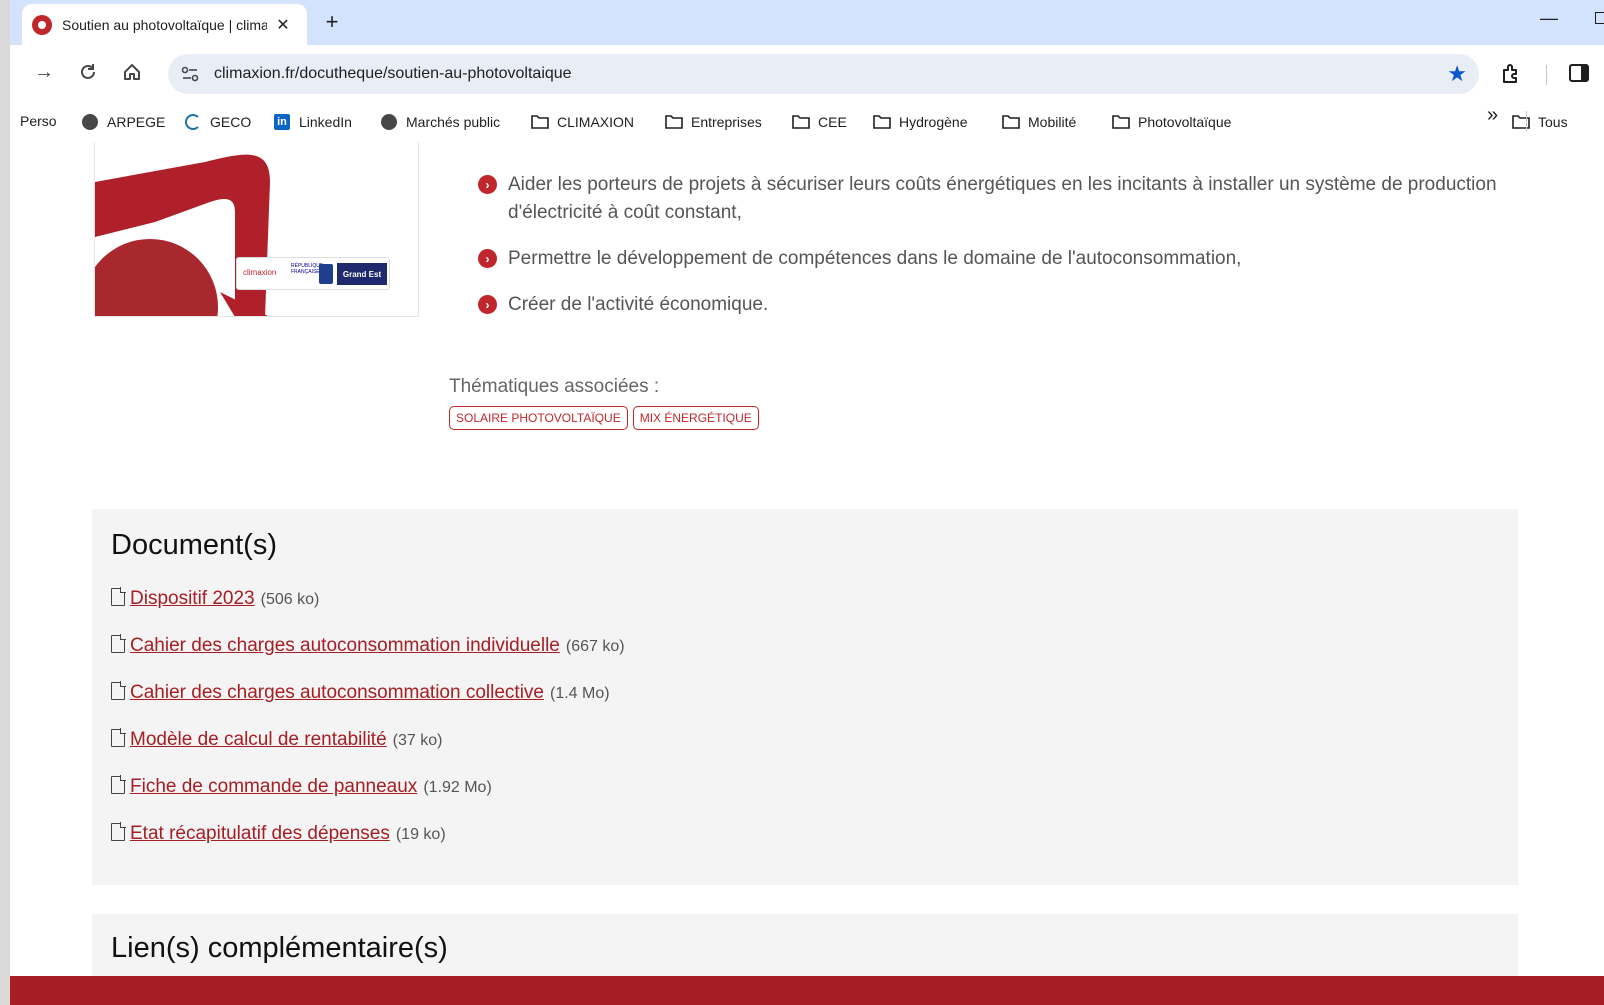 The height and width of the screenshot is (1005, 1604). What do you see at coordinates (807, 990) in the screenshot?
I see `footer-bar` at bounding box center [807, 990].